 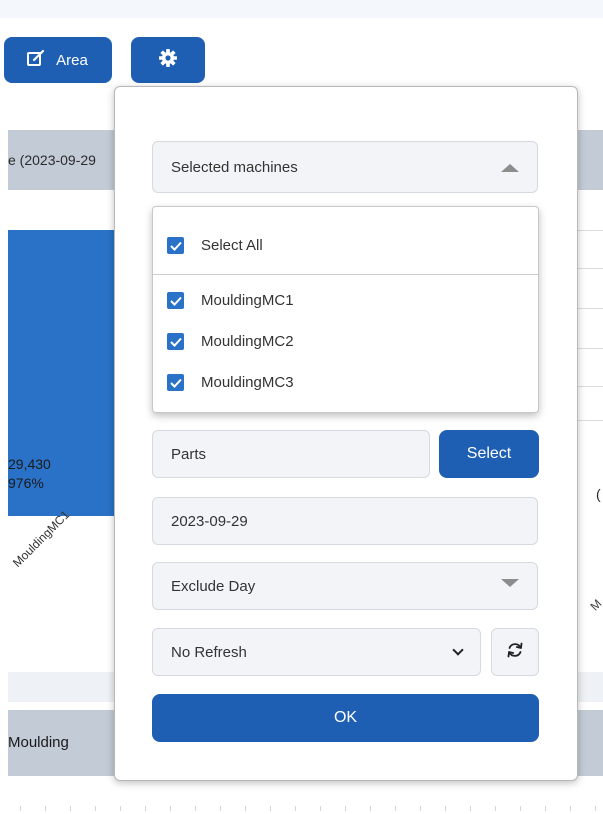 What do you see at coordinates (345, 167) in the screenshot?
I see `machines-select: Selected machines` at bounding box center [345, 167].